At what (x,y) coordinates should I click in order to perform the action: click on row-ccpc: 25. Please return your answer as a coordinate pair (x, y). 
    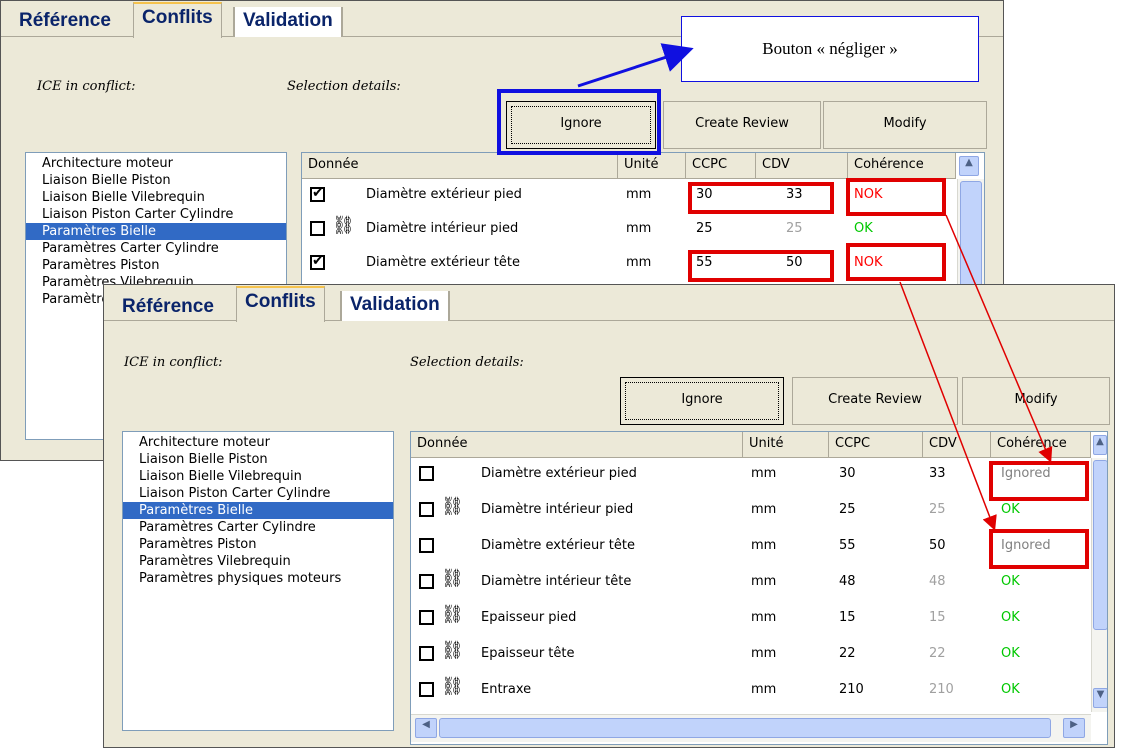
    Looking at the image, I should click on (704, 228).